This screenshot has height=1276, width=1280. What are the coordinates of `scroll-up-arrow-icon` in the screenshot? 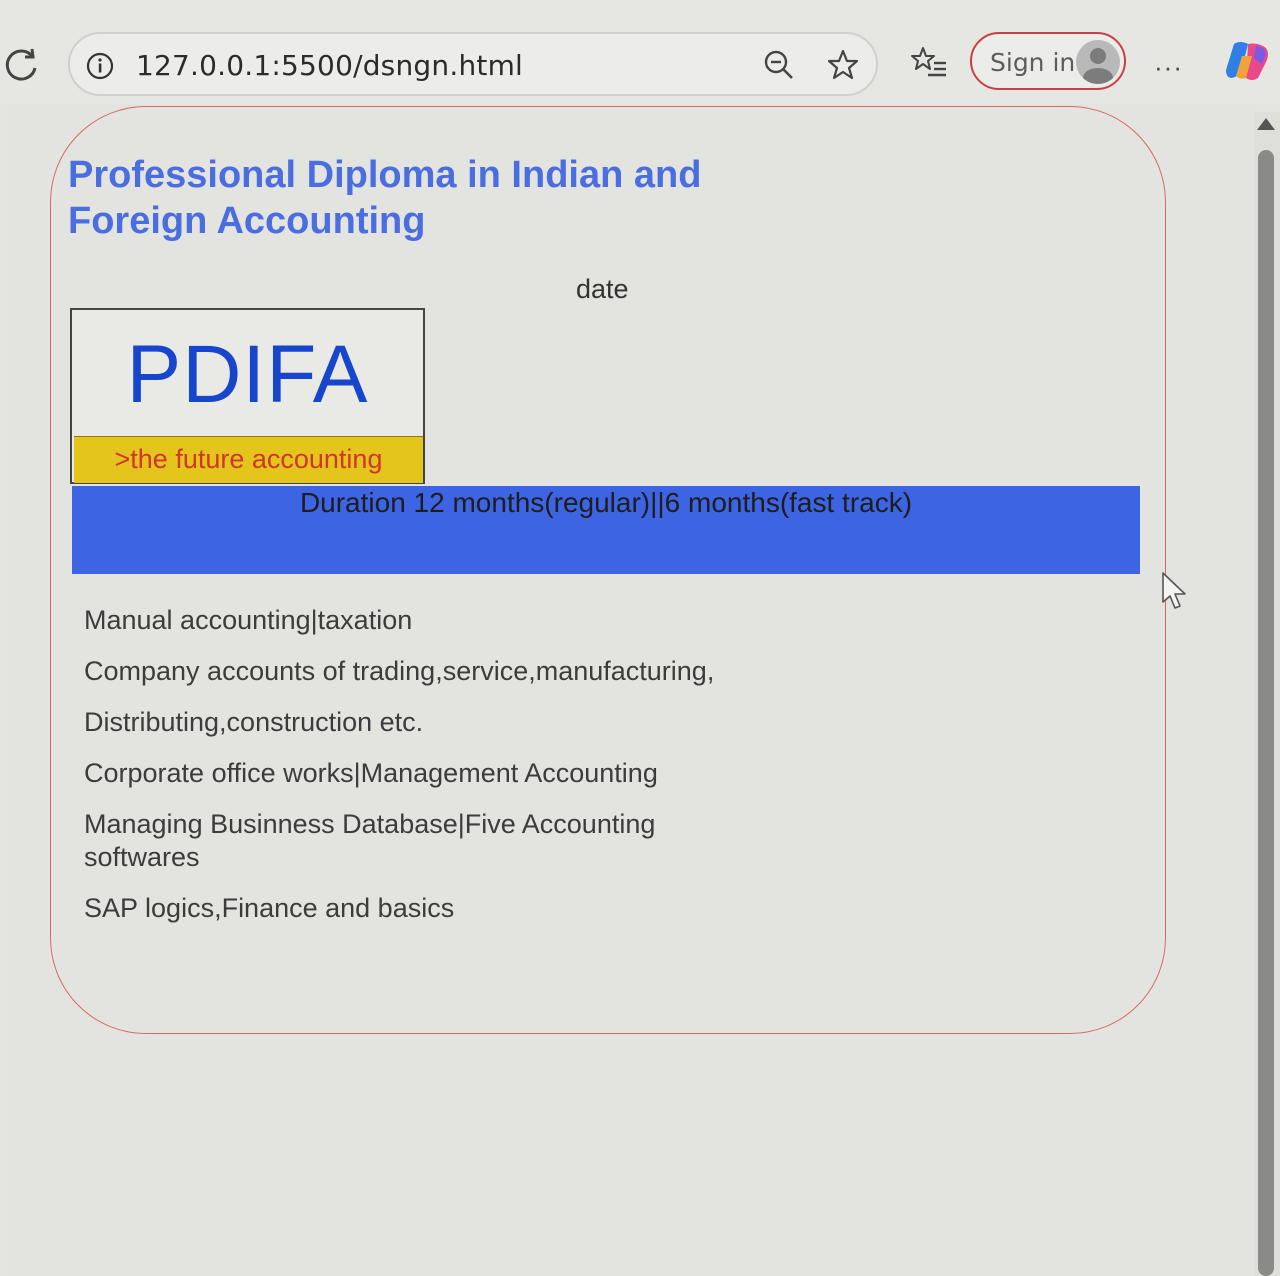 It's located at (1266, 124).